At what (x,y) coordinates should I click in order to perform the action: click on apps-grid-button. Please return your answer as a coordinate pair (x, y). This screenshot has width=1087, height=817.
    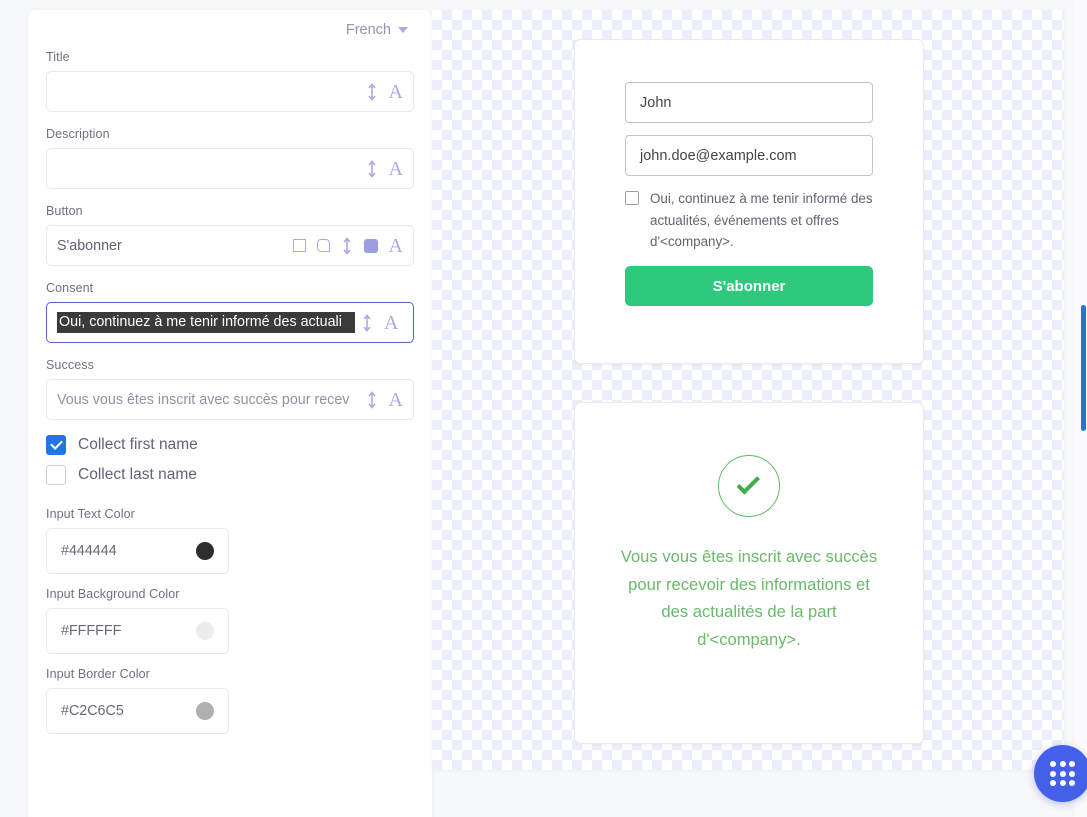
    Looking at the image, I should click on (1060, 773).